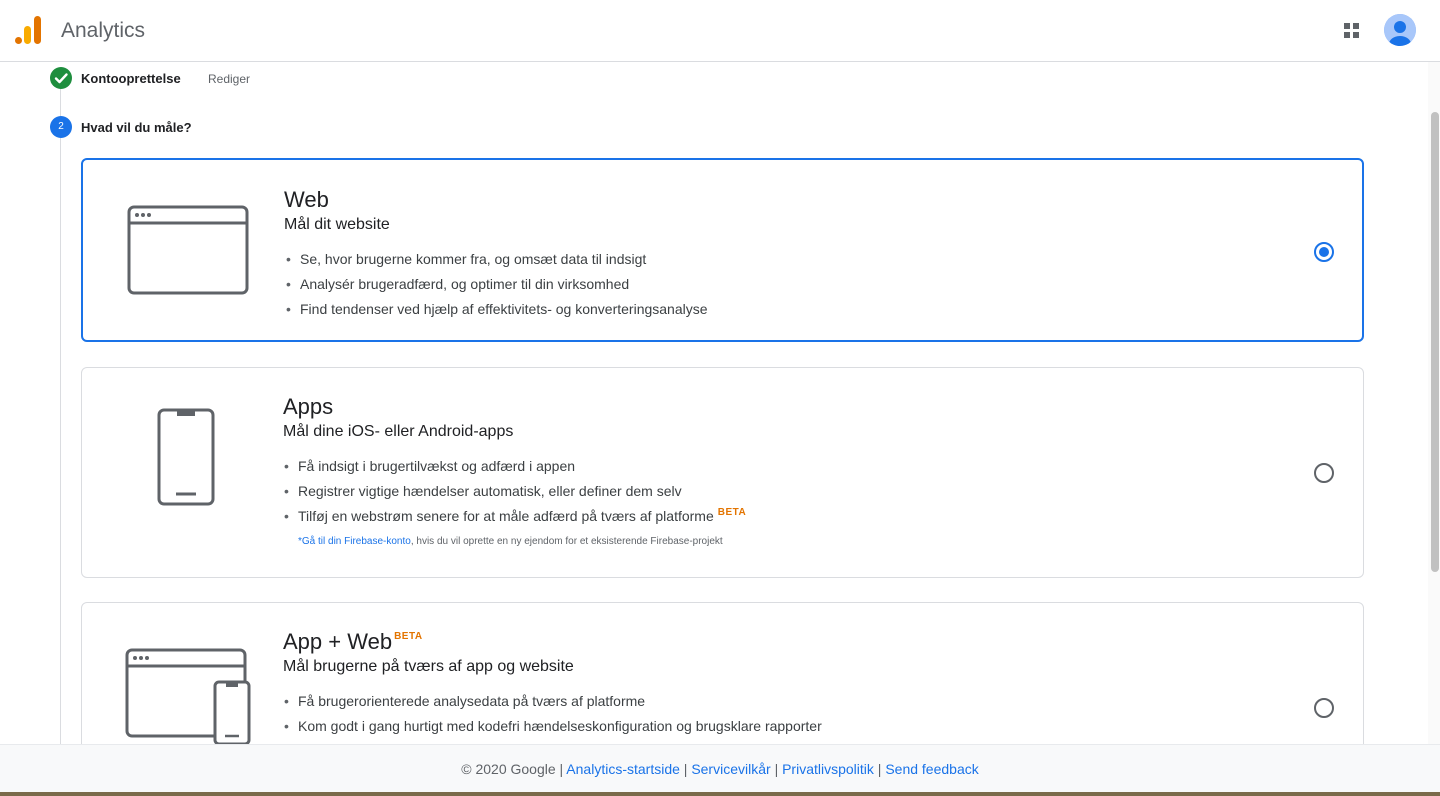 The height and width of the screenshot is (796, 1440). I want to click on footer-link-analytics-home: Analytics-startside, so click(623, 769).